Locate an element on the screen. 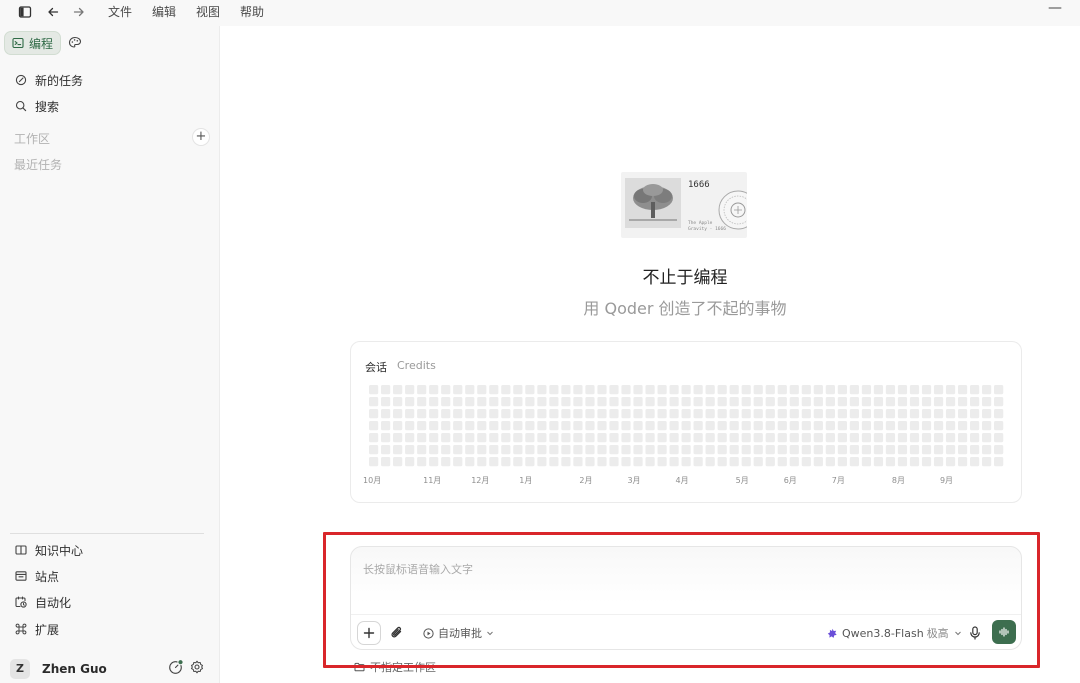 This screenshot has width=1080, height=683. sidebar-item-extensions: 扩展 is located at coordinates (36, 629).